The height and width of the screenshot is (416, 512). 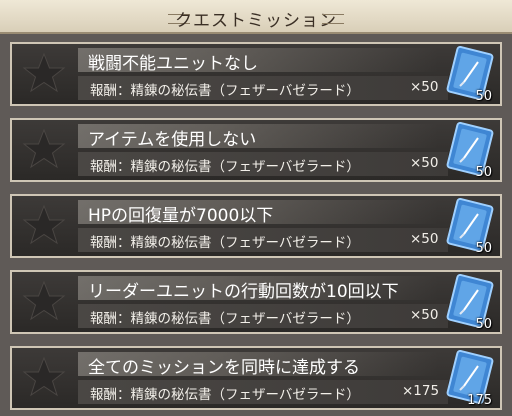 What do you see at coordinates (333, 19) in the screenshot?
I see `header-ornament-right` at bounding box center [333, 19].